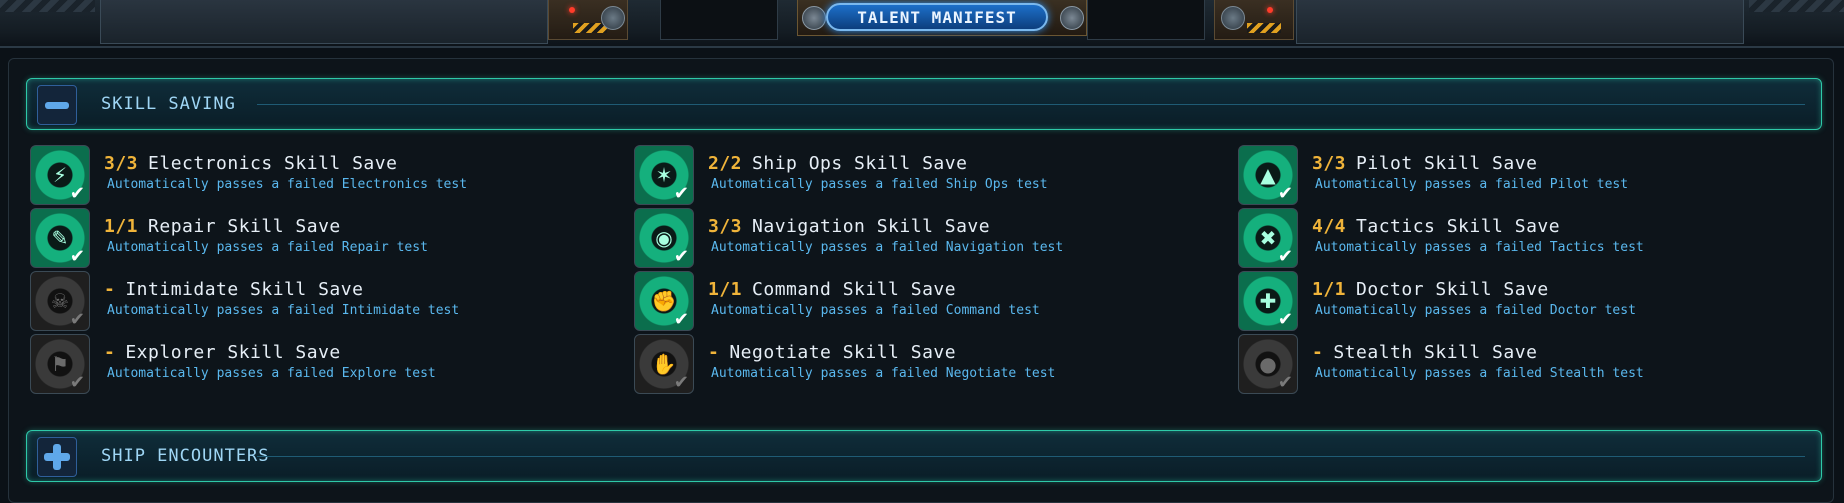  What do you see at coordinates (1268, 301) in the screenshot?
I see `medical-cross-icon: ✚ ✔` at bounding box center [1268, 301].